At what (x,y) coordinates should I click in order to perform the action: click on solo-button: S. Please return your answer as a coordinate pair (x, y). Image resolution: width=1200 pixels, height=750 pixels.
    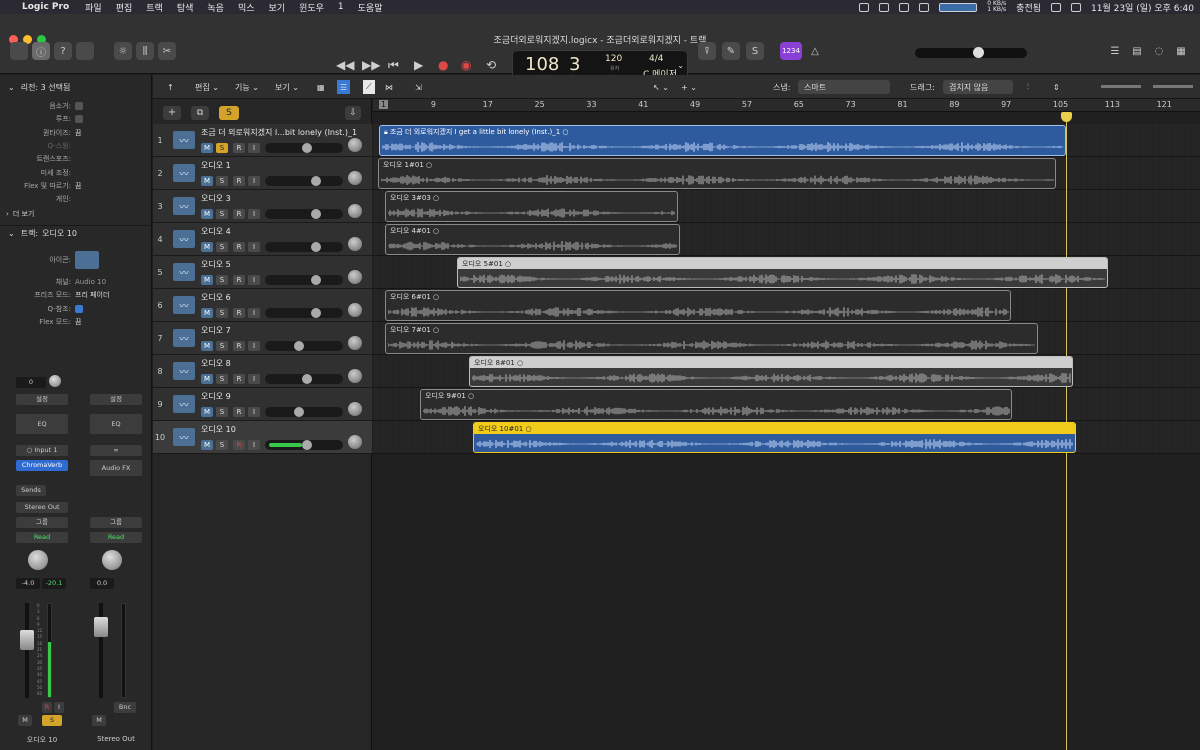
    Looking at the image, I should click on (52, 720).